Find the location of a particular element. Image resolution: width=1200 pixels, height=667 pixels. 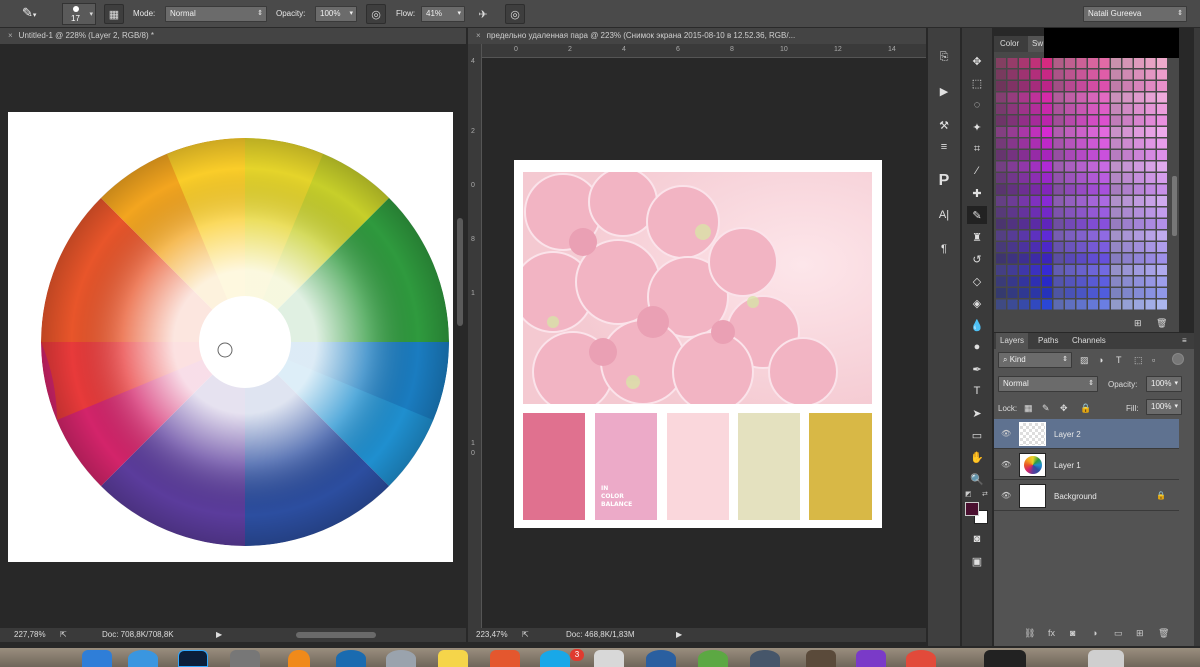

adjustment-layer-icon: ◑ is located at coordinates (1094, 633).